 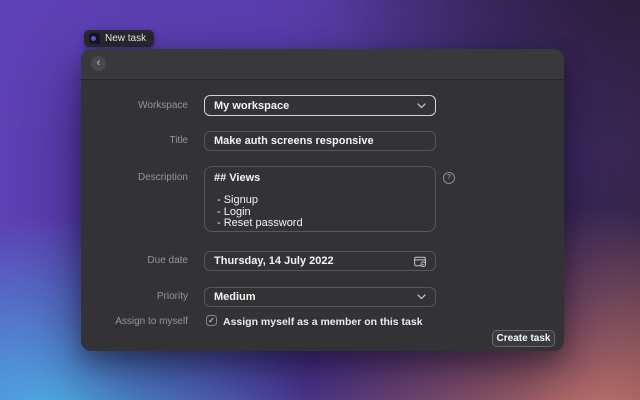 I want to click on window-tab: New task, so click(x=119, y=38).